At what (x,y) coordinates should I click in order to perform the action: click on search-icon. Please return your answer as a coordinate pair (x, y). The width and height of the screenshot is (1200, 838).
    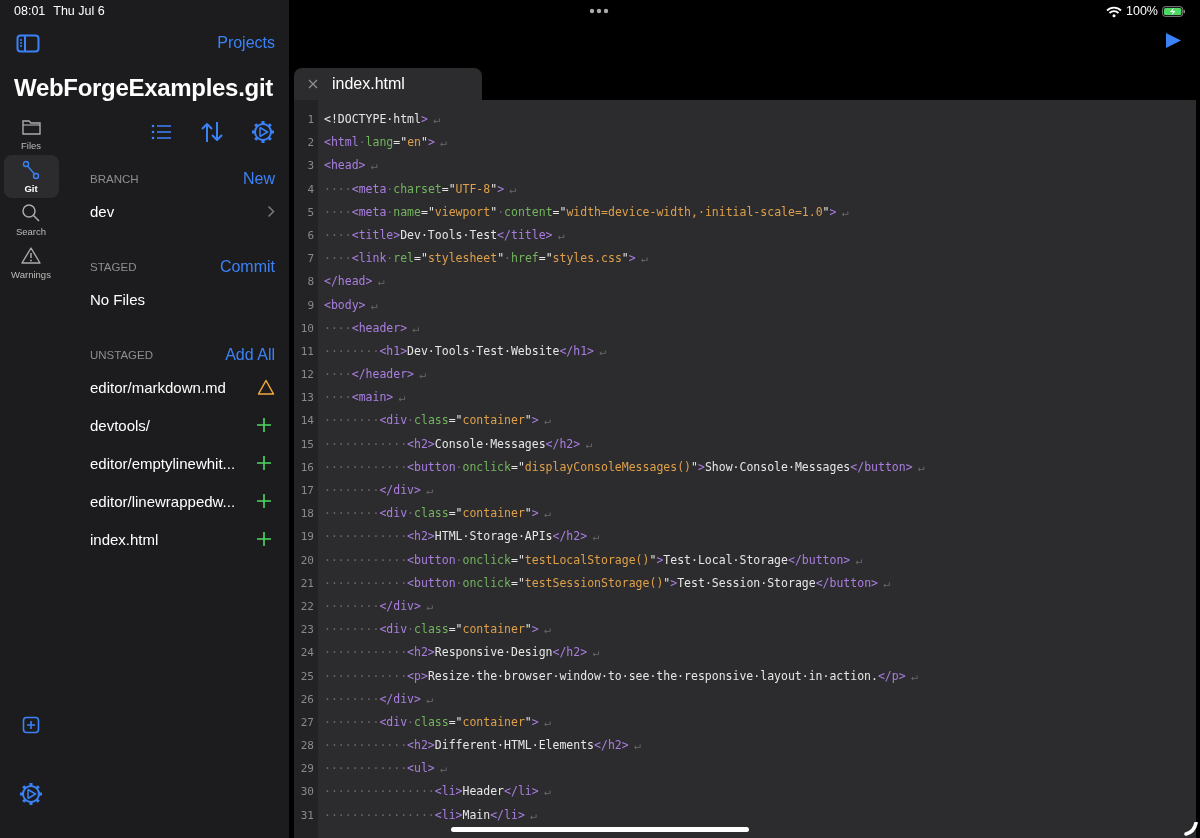
    Looking at the image, I should click on (31, 212).